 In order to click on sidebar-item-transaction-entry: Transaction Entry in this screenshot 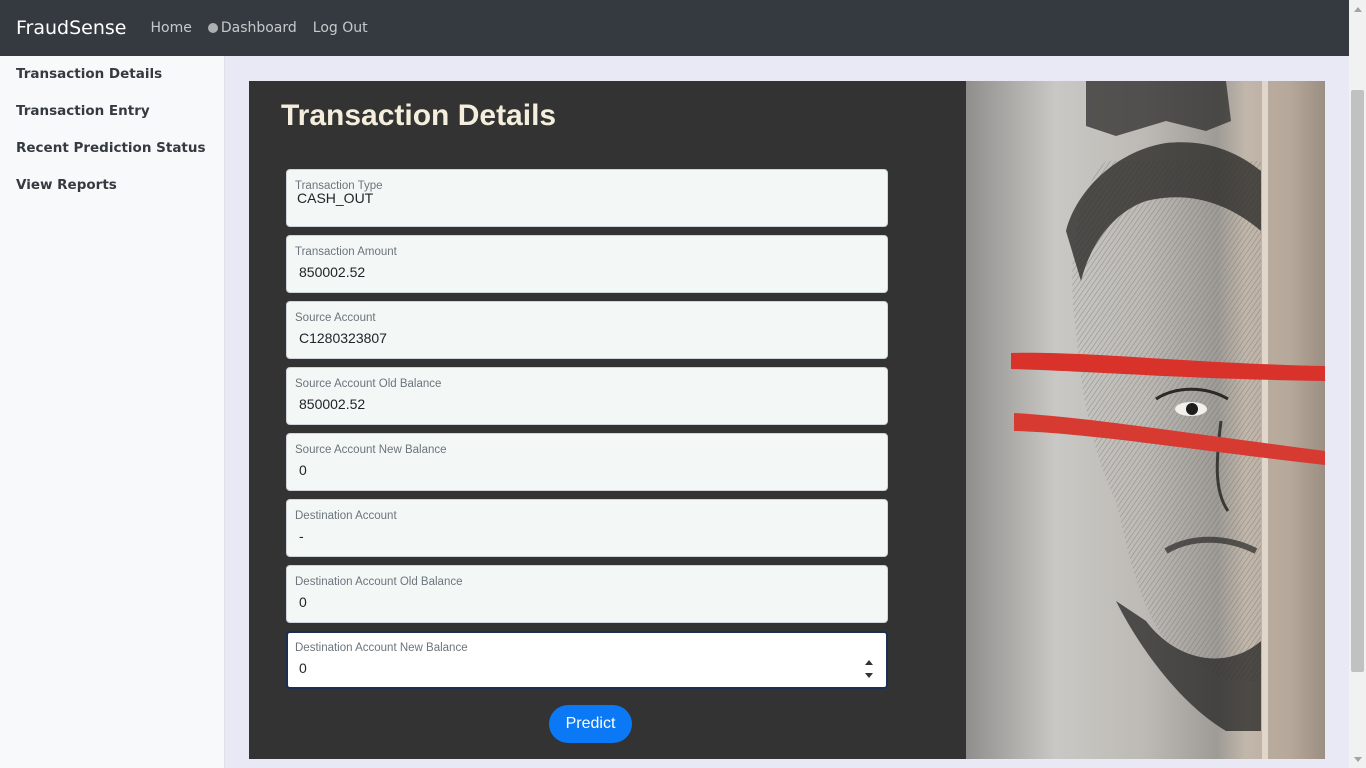, I will do `click(112, 111)`.